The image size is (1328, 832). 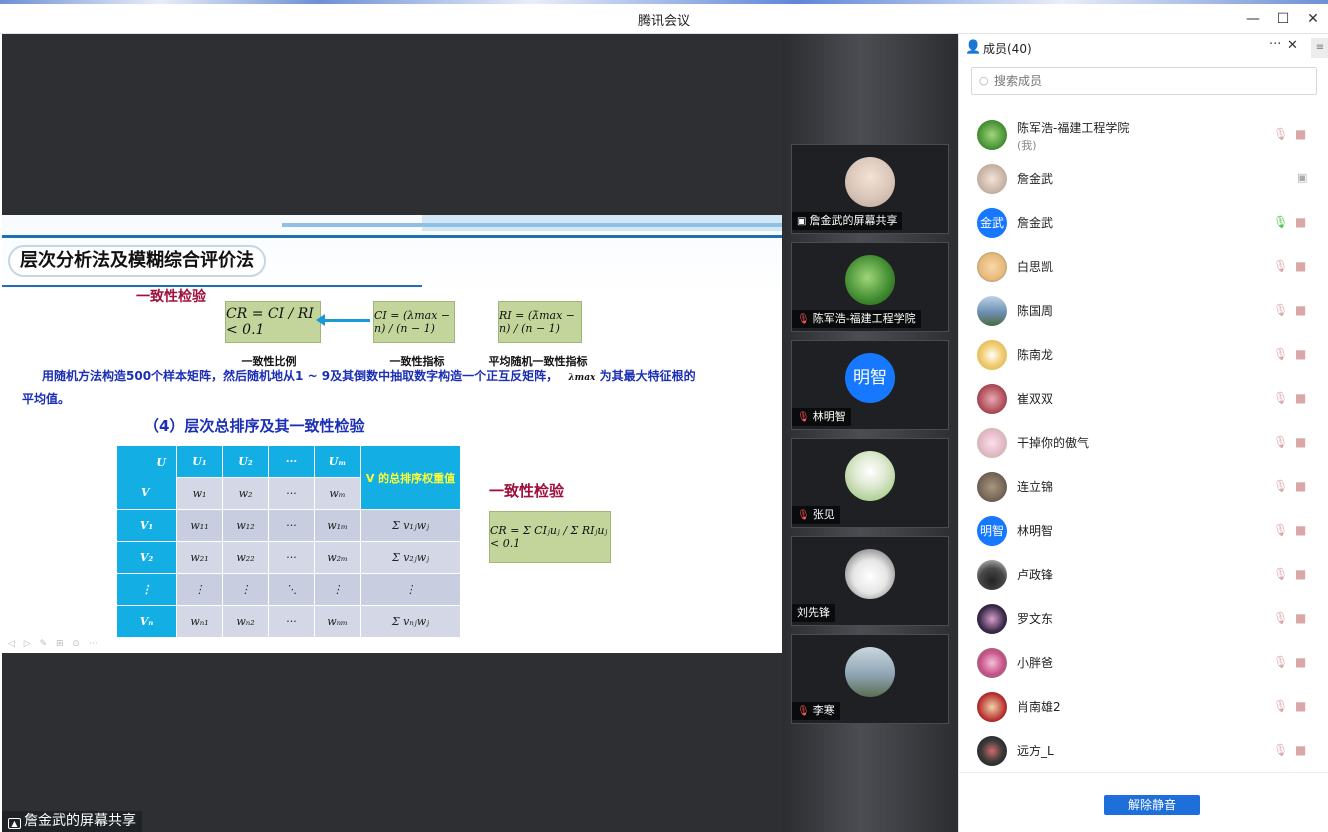 What do you see at coordinates (146, 557) in the screenshot?
I see `row-head: V₂` at bounding box center [146, 557].